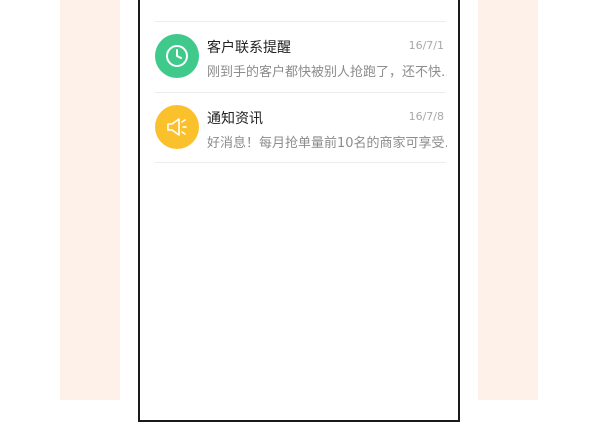  Describe the element at coordinates (90, 200) in the screenshot. I see `left-background-panel` at that location.